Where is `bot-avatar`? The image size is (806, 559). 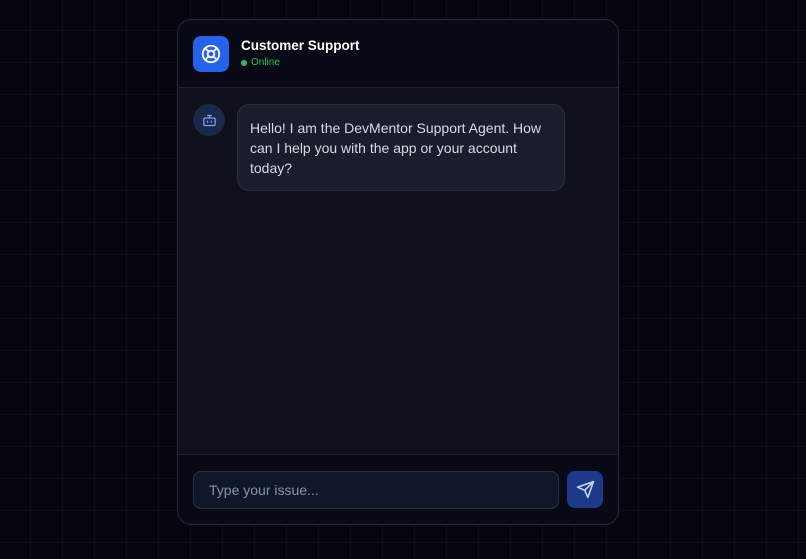
bot-avatar is located at coordinates (209, 120).